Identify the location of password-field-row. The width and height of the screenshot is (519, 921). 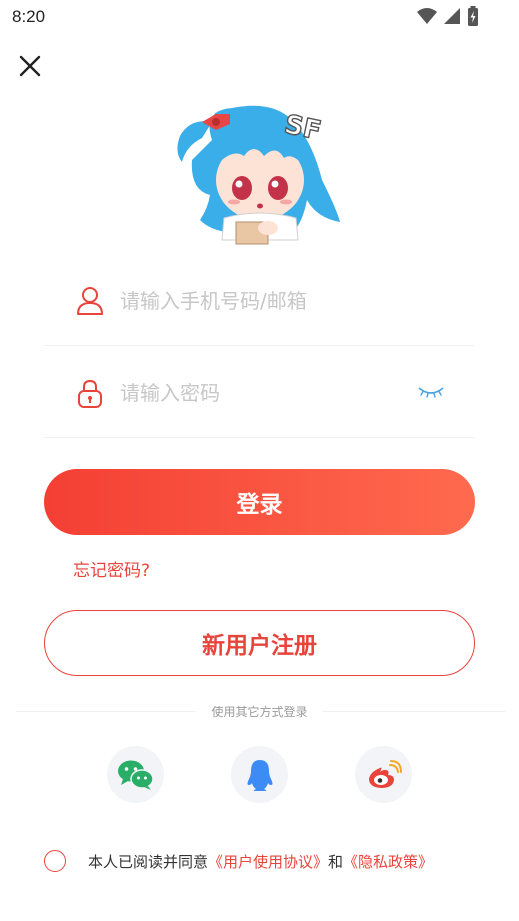
(259, 394).